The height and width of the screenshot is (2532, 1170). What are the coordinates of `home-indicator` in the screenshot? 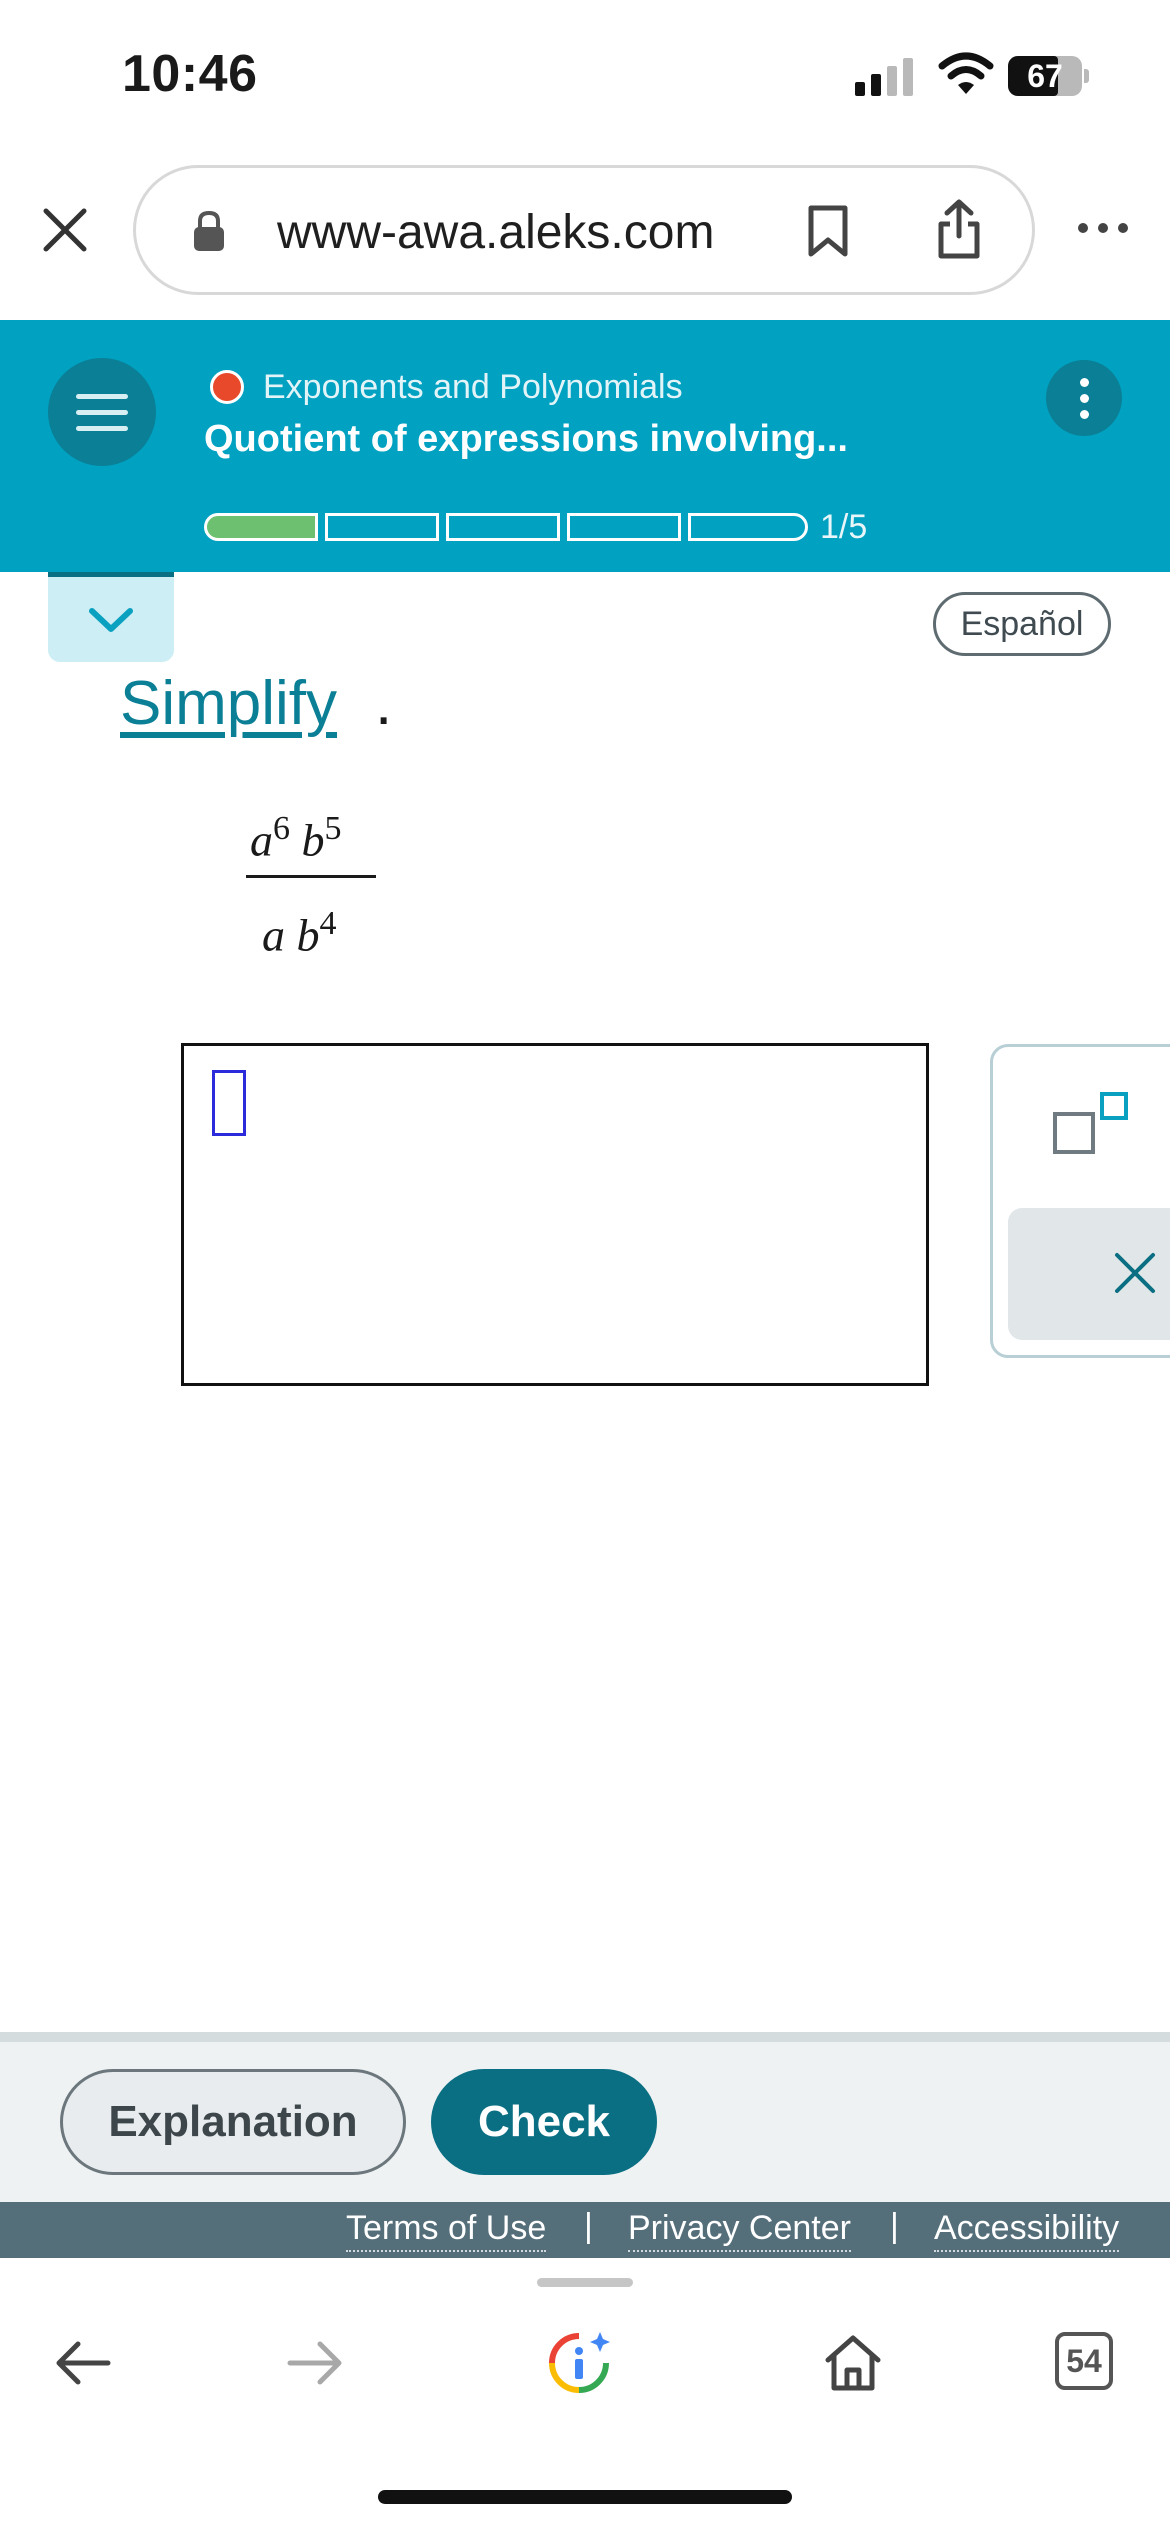 It's located at (585, 2497).